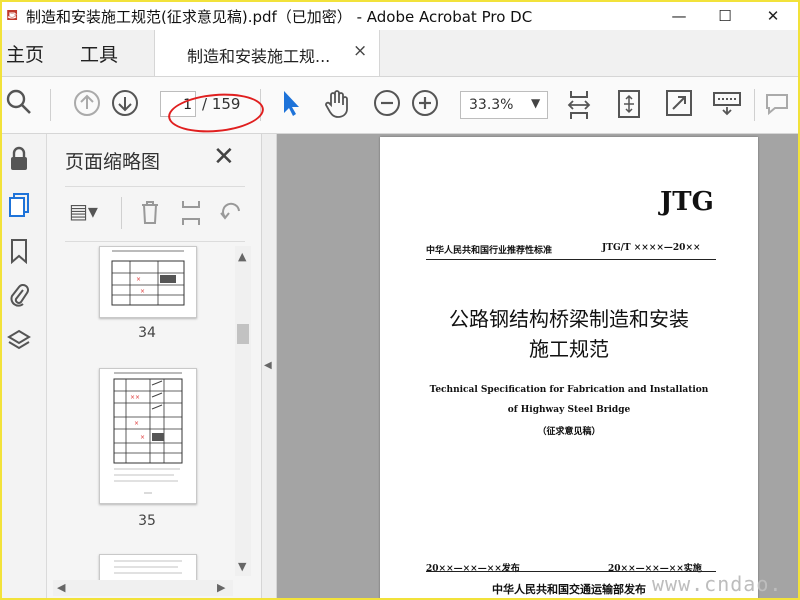 The width and height of the screenshot is (800, 600). What do you see at coordinates (579, 104) in the screenshot?
I see `scroll-mode-icon` at bounding box center [579, 104].